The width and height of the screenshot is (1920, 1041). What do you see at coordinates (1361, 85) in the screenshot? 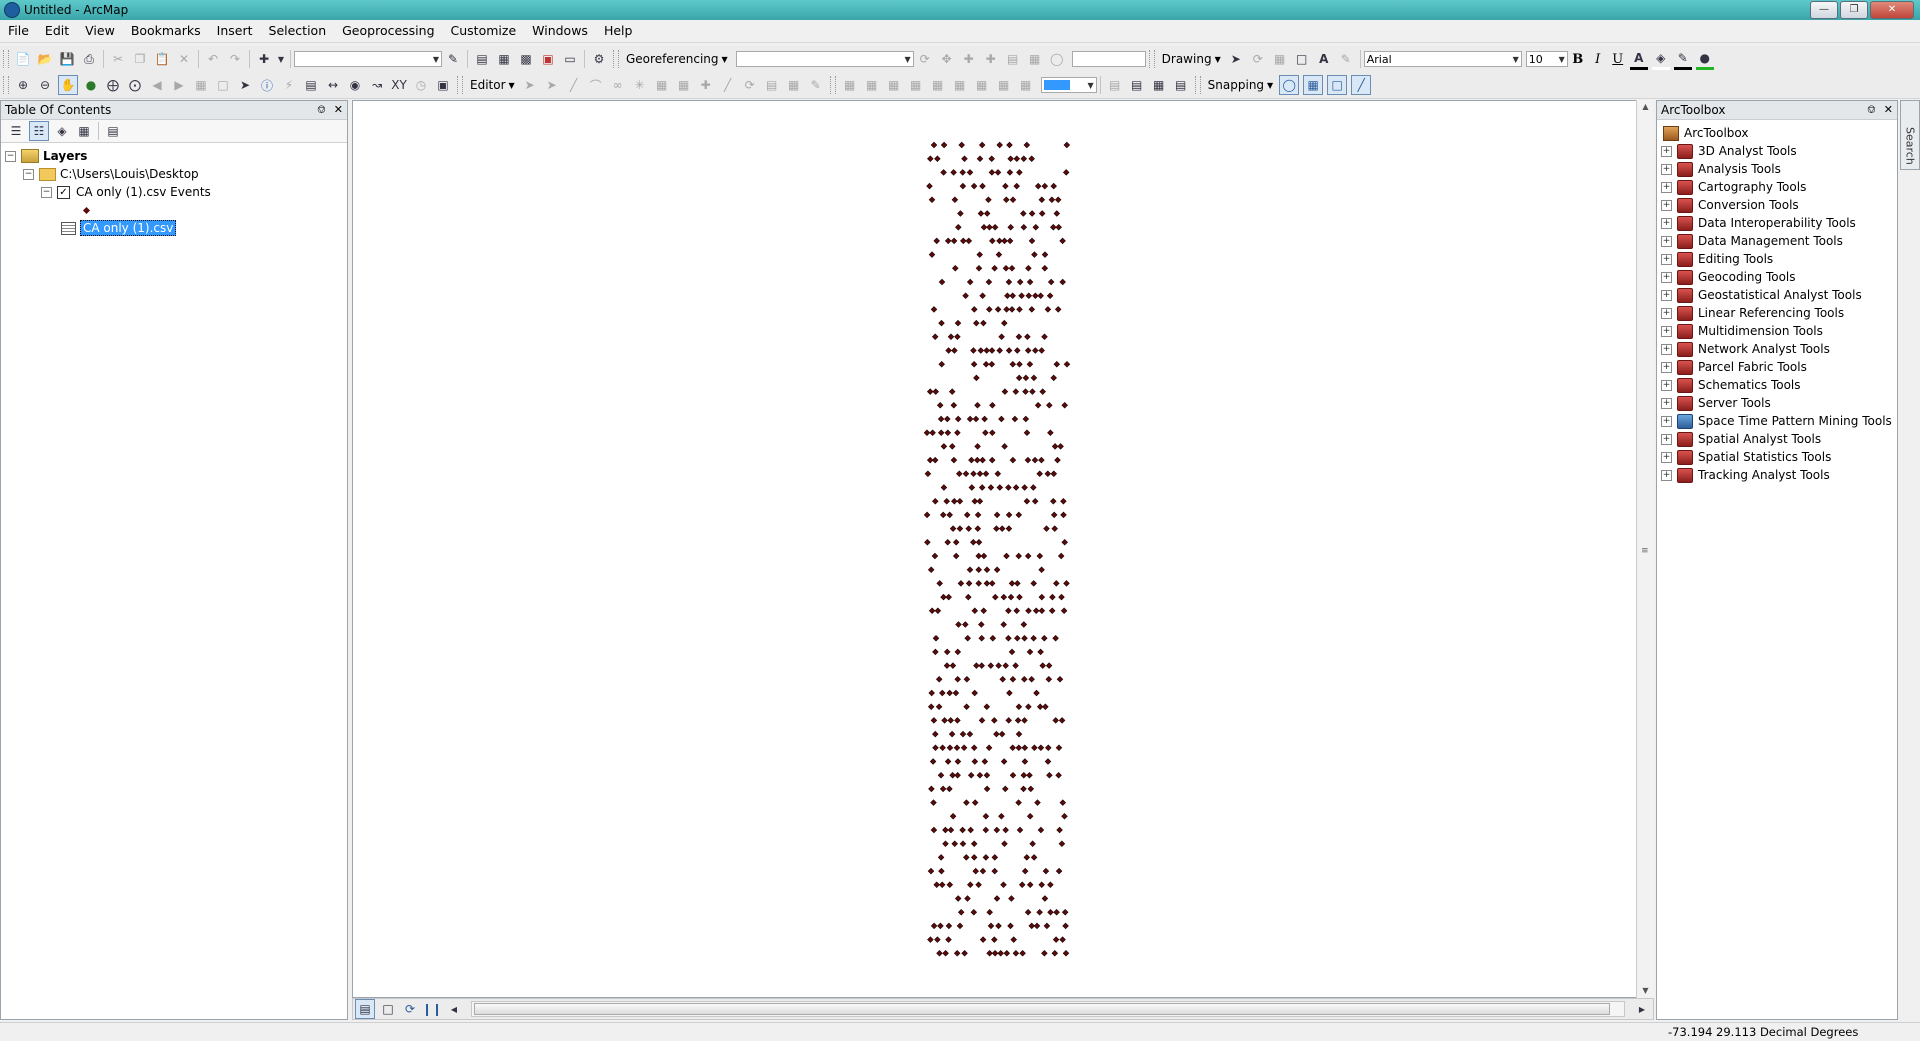
I see `edge-snapping-icon: ╱` at bounding box center [1361, 85].